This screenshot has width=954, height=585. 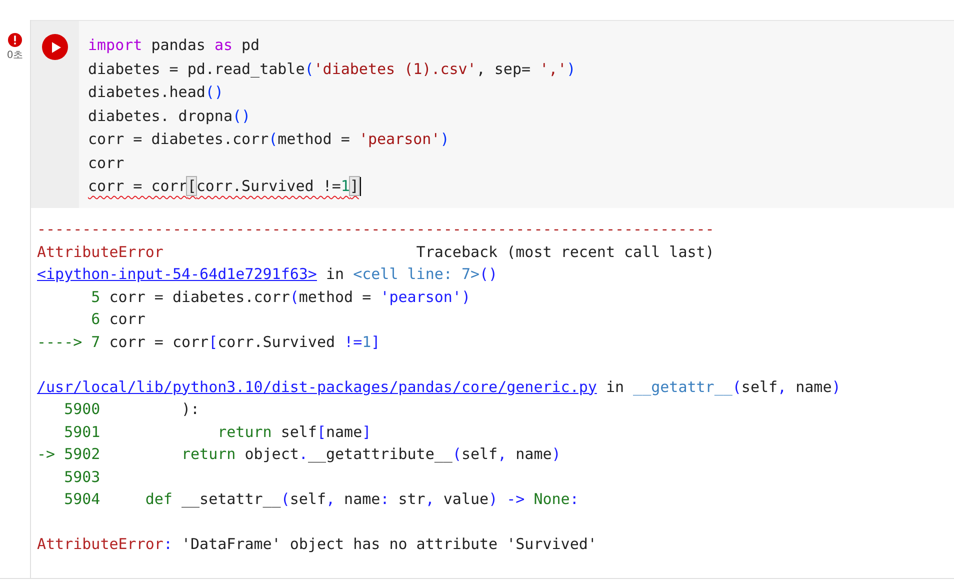 What do you see at coordinates (682, 387) in the screenshot?
I see `output-text: __getattr__` at bounding box center [682, 387].